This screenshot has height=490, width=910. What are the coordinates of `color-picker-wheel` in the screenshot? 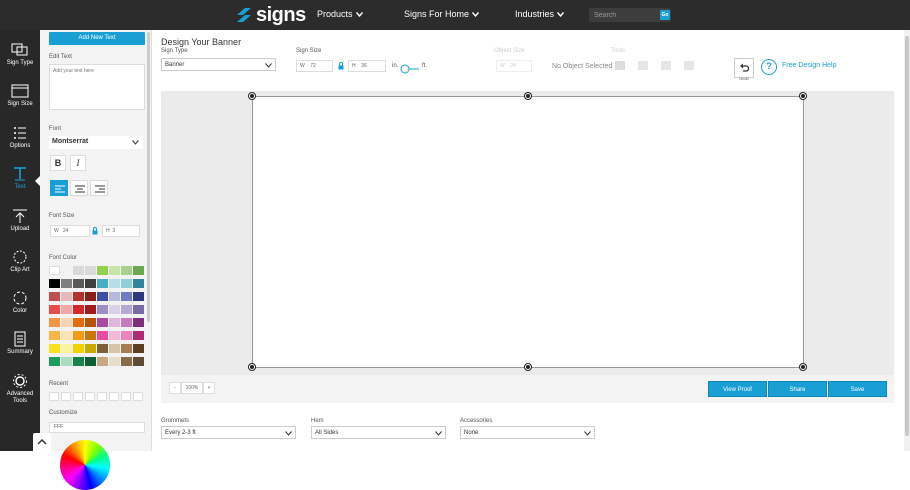 It's located at (85, 465).